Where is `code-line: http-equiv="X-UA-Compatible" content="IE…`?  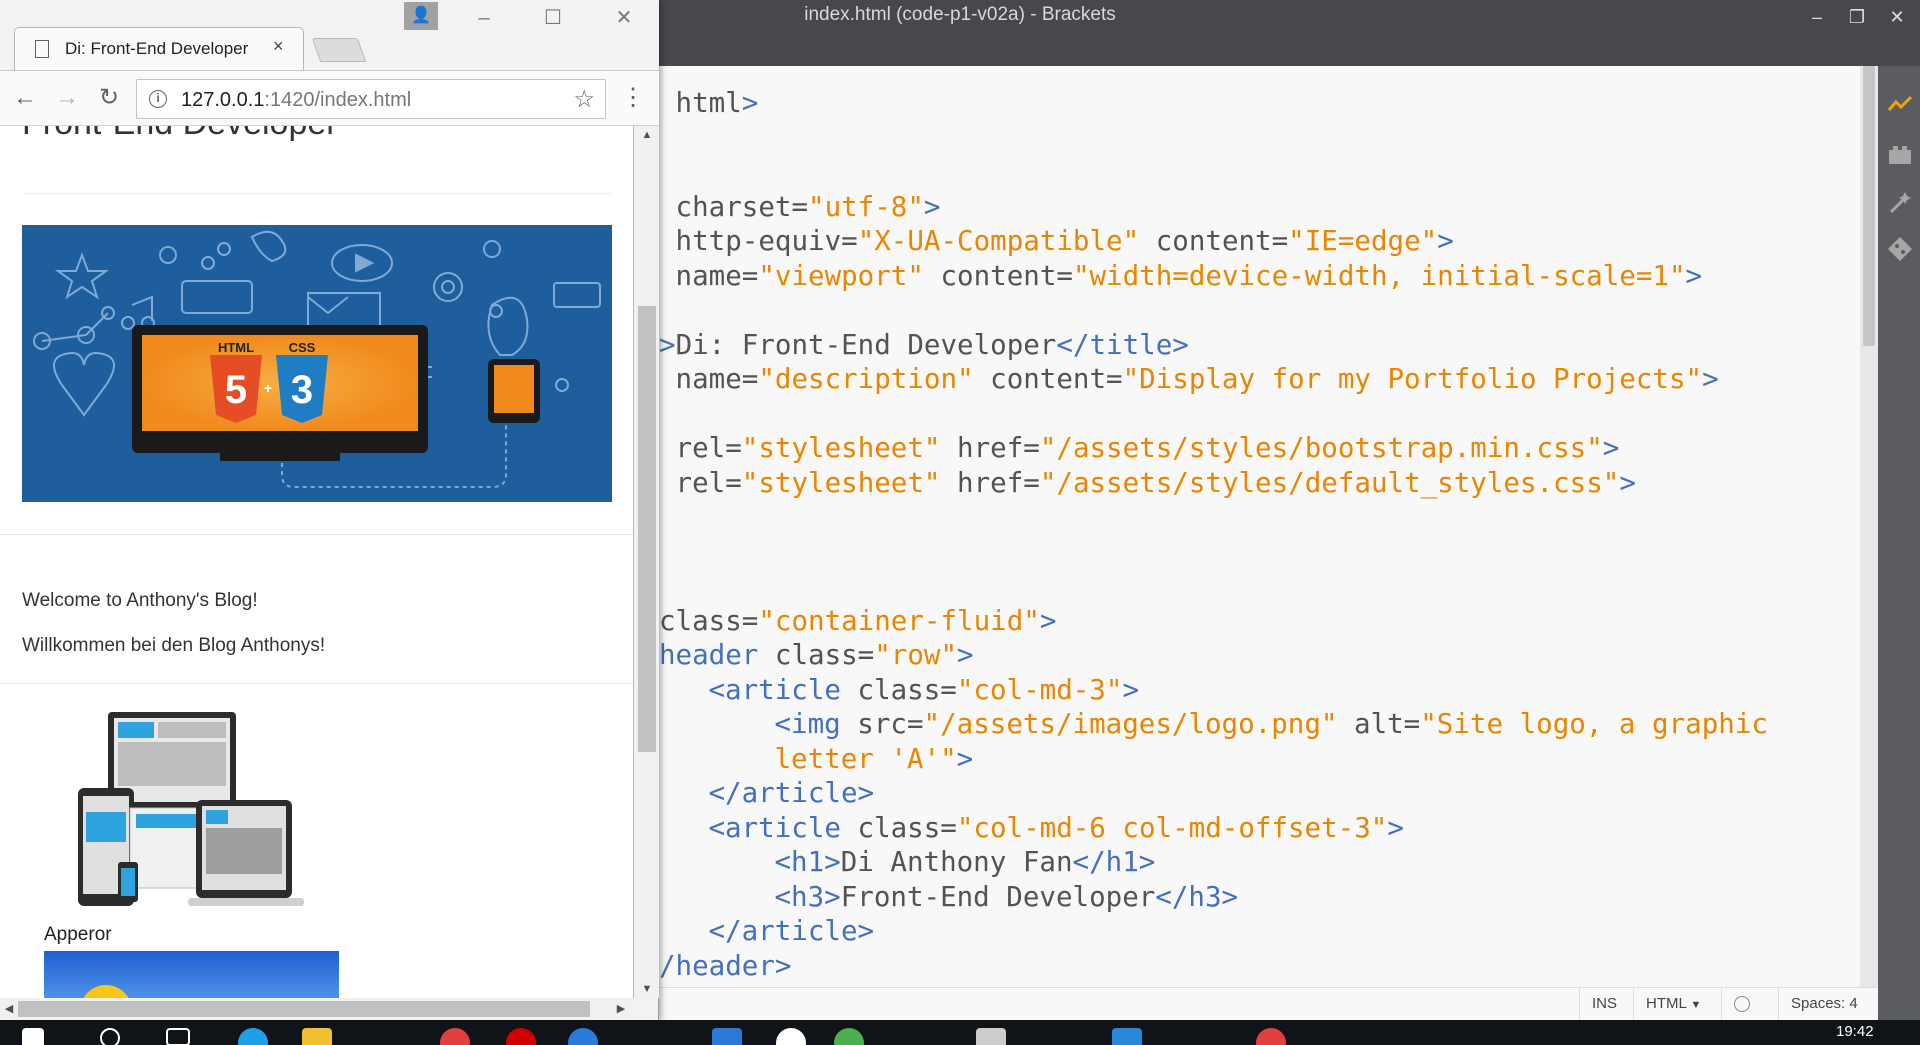
code-line: http-equiv="X-UA-Compatible" content="IE… is located at coordinates (1259, 241).